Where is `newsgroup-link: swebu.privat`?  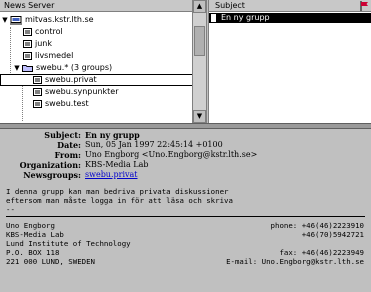
newsgroup-link: swebu.privat is located at coordinates (111, 175).